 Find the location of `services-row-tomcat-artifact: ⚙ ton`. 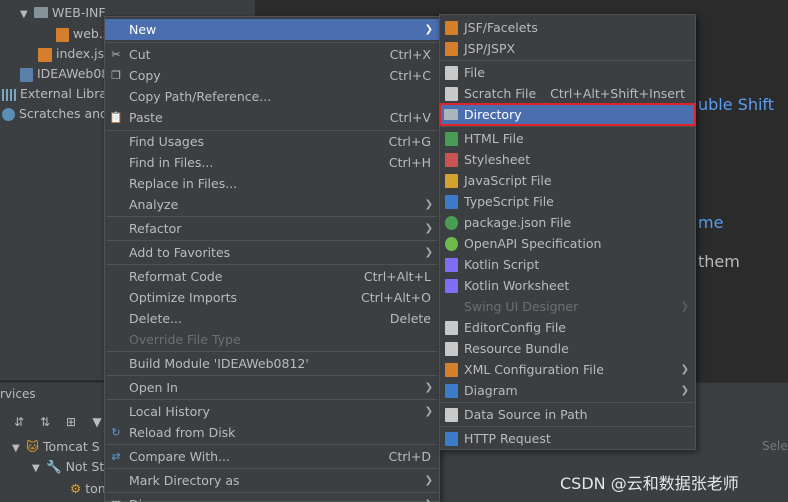

services-row-tomcat-artifact: ⚙ ton is located at coordinates (88, 489).